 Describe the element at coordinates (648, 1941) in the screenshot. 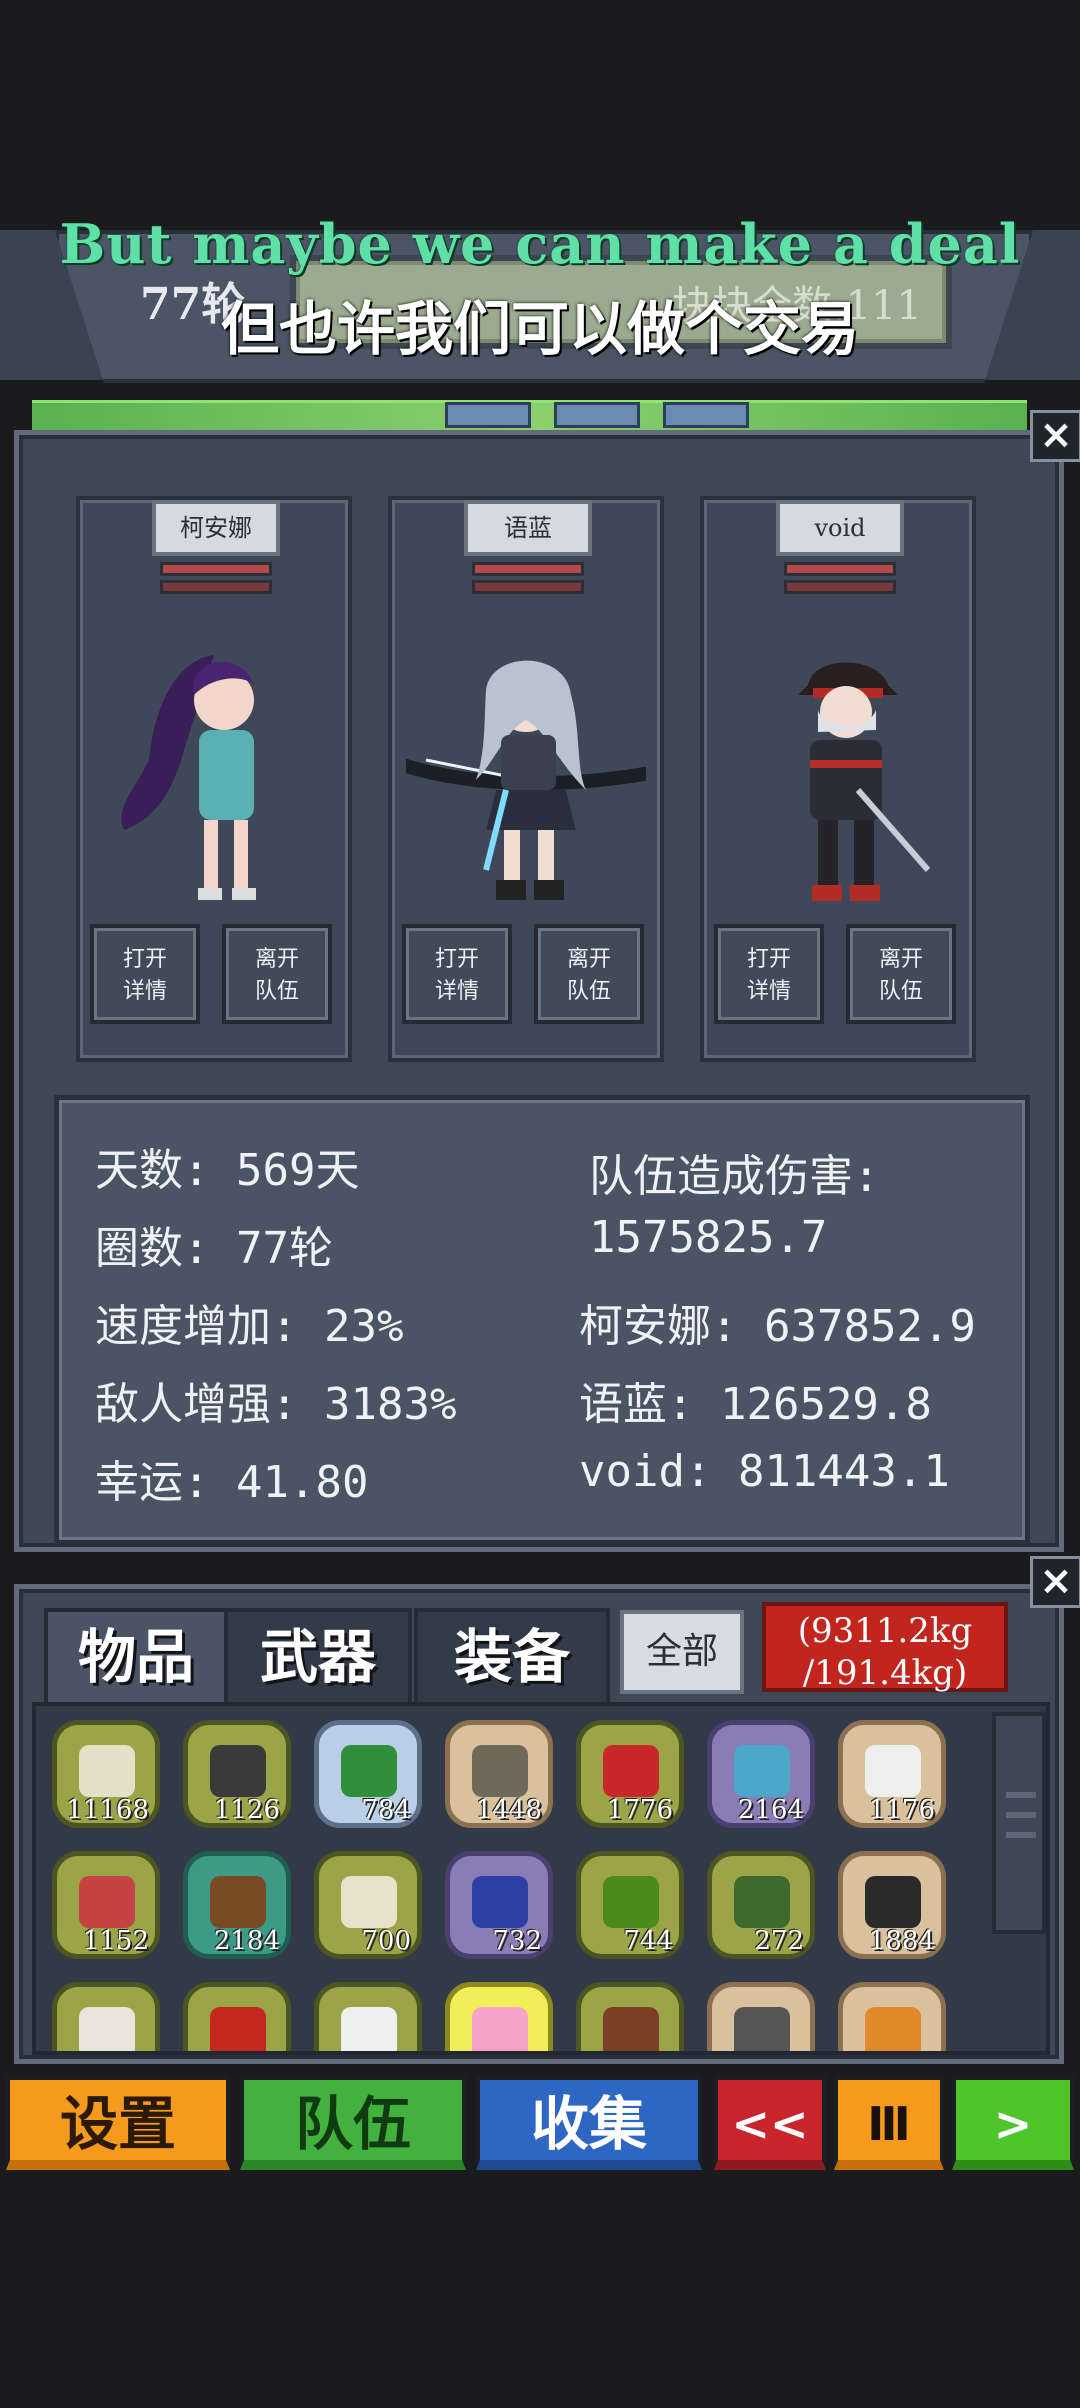

I see `item-count: 744` at that location.